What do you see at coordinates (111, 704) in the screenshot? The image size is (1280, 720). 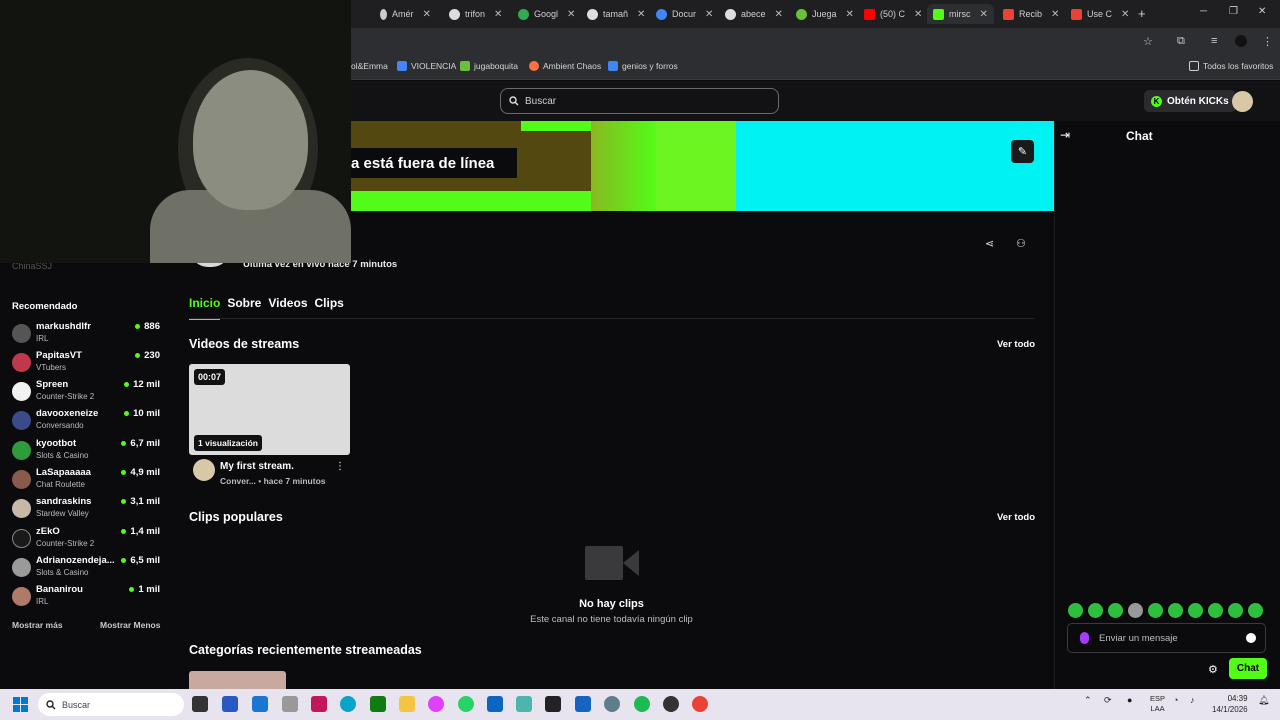 I see `taskbar-search: Buscar` at bounding box center [111, 704].